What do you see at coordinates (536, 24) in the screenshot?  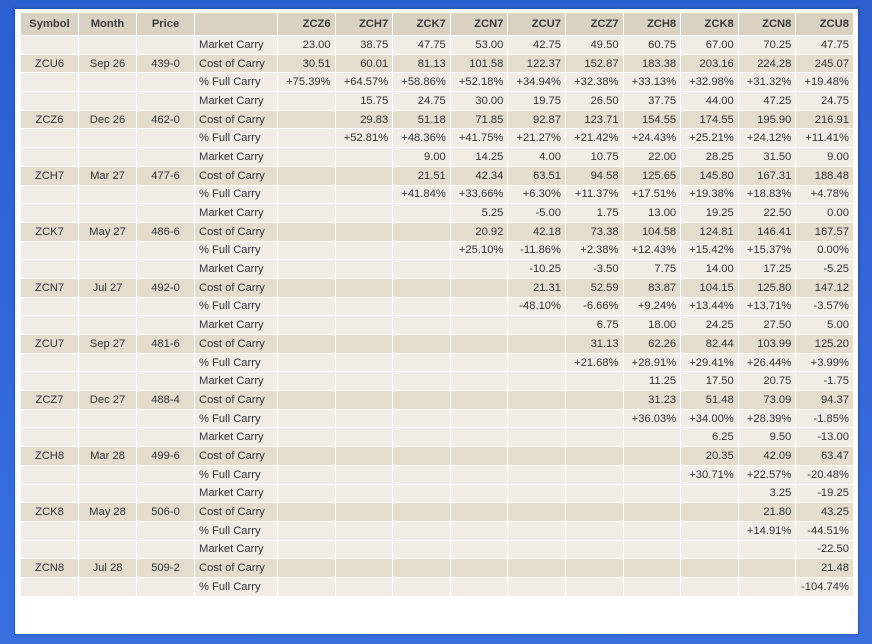 I see `column-header-contract: ZCU7` at bounding box center [536, 24].